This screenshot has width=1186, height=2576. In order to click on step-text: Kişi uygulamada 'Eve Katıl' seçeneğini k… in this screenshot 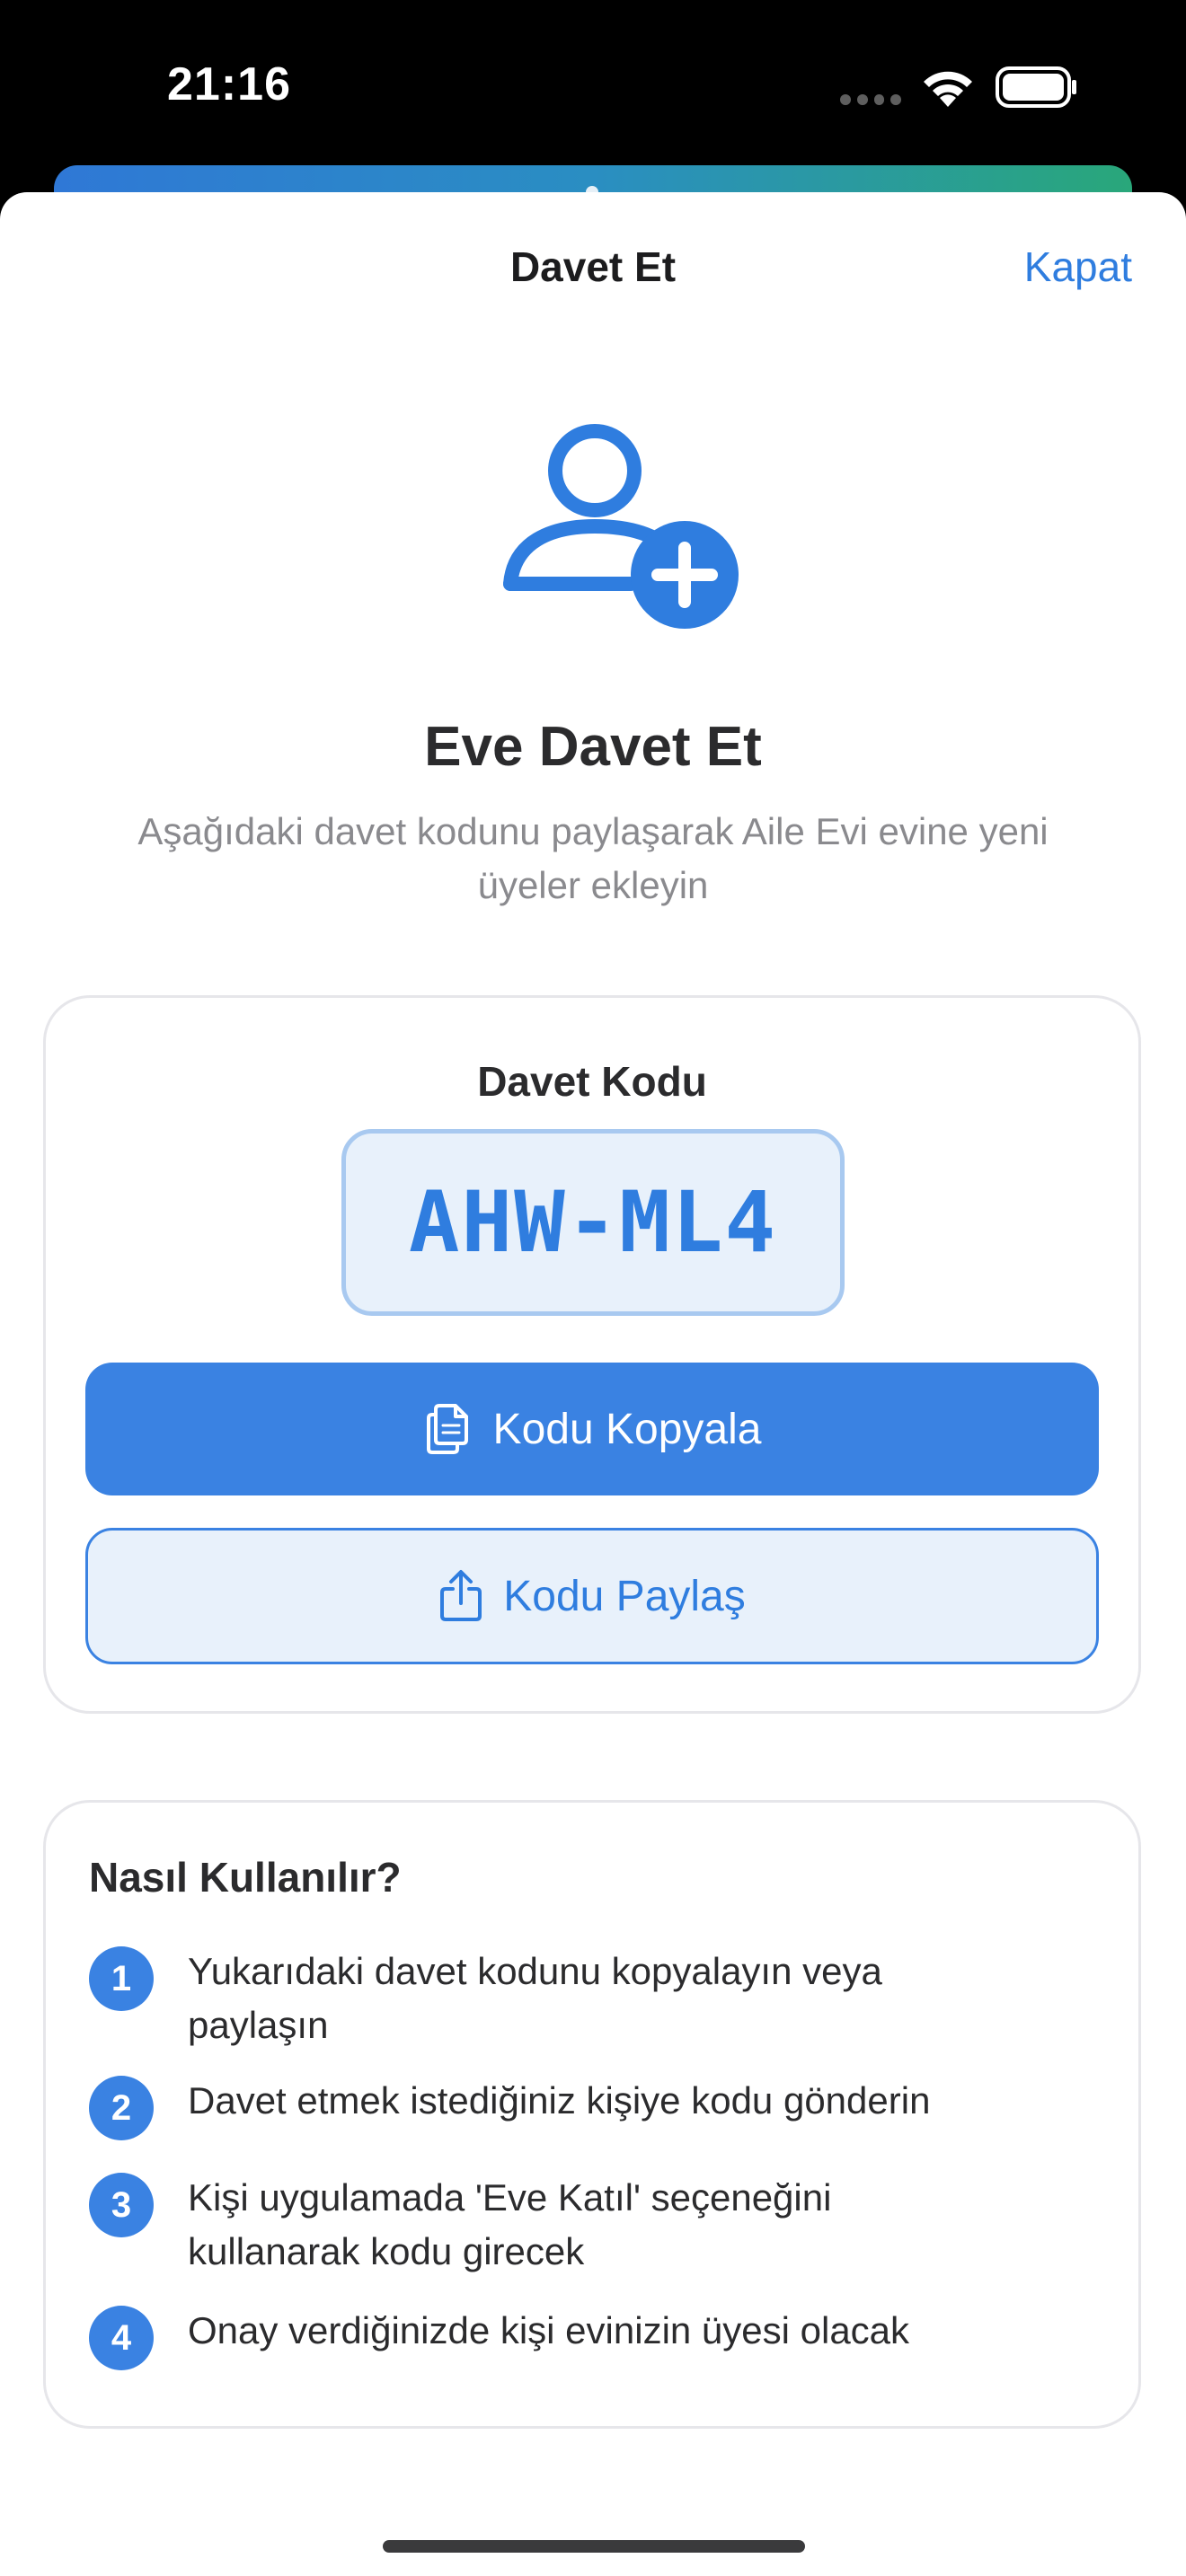, I will do `click(510, 2224)`.